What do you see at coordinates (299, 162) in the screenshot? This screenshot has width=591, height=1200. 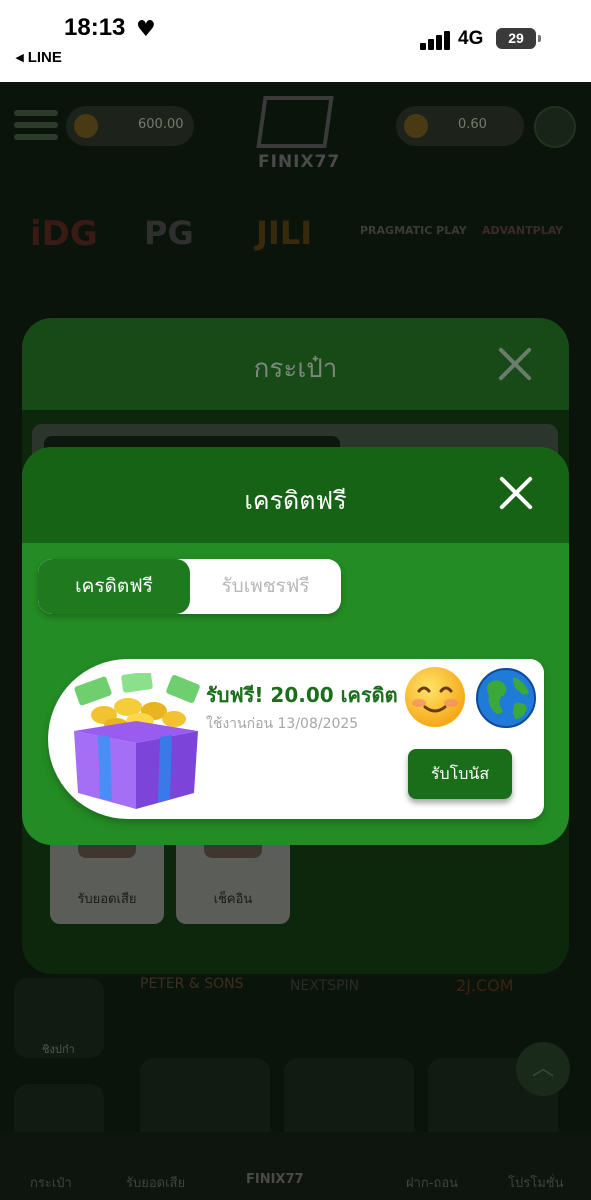 I see `logo-text: FINIX77` at bounding box center [299, 162].